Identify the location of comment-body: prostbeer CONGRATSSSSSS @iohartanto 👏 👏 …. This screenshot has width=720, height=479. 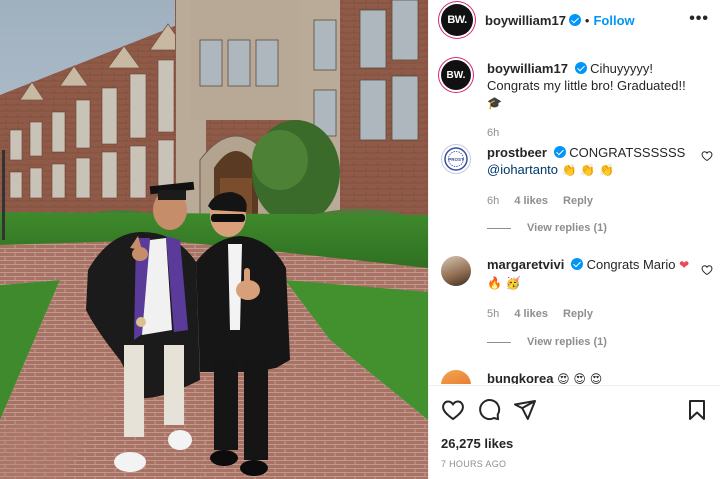
(592, 177).